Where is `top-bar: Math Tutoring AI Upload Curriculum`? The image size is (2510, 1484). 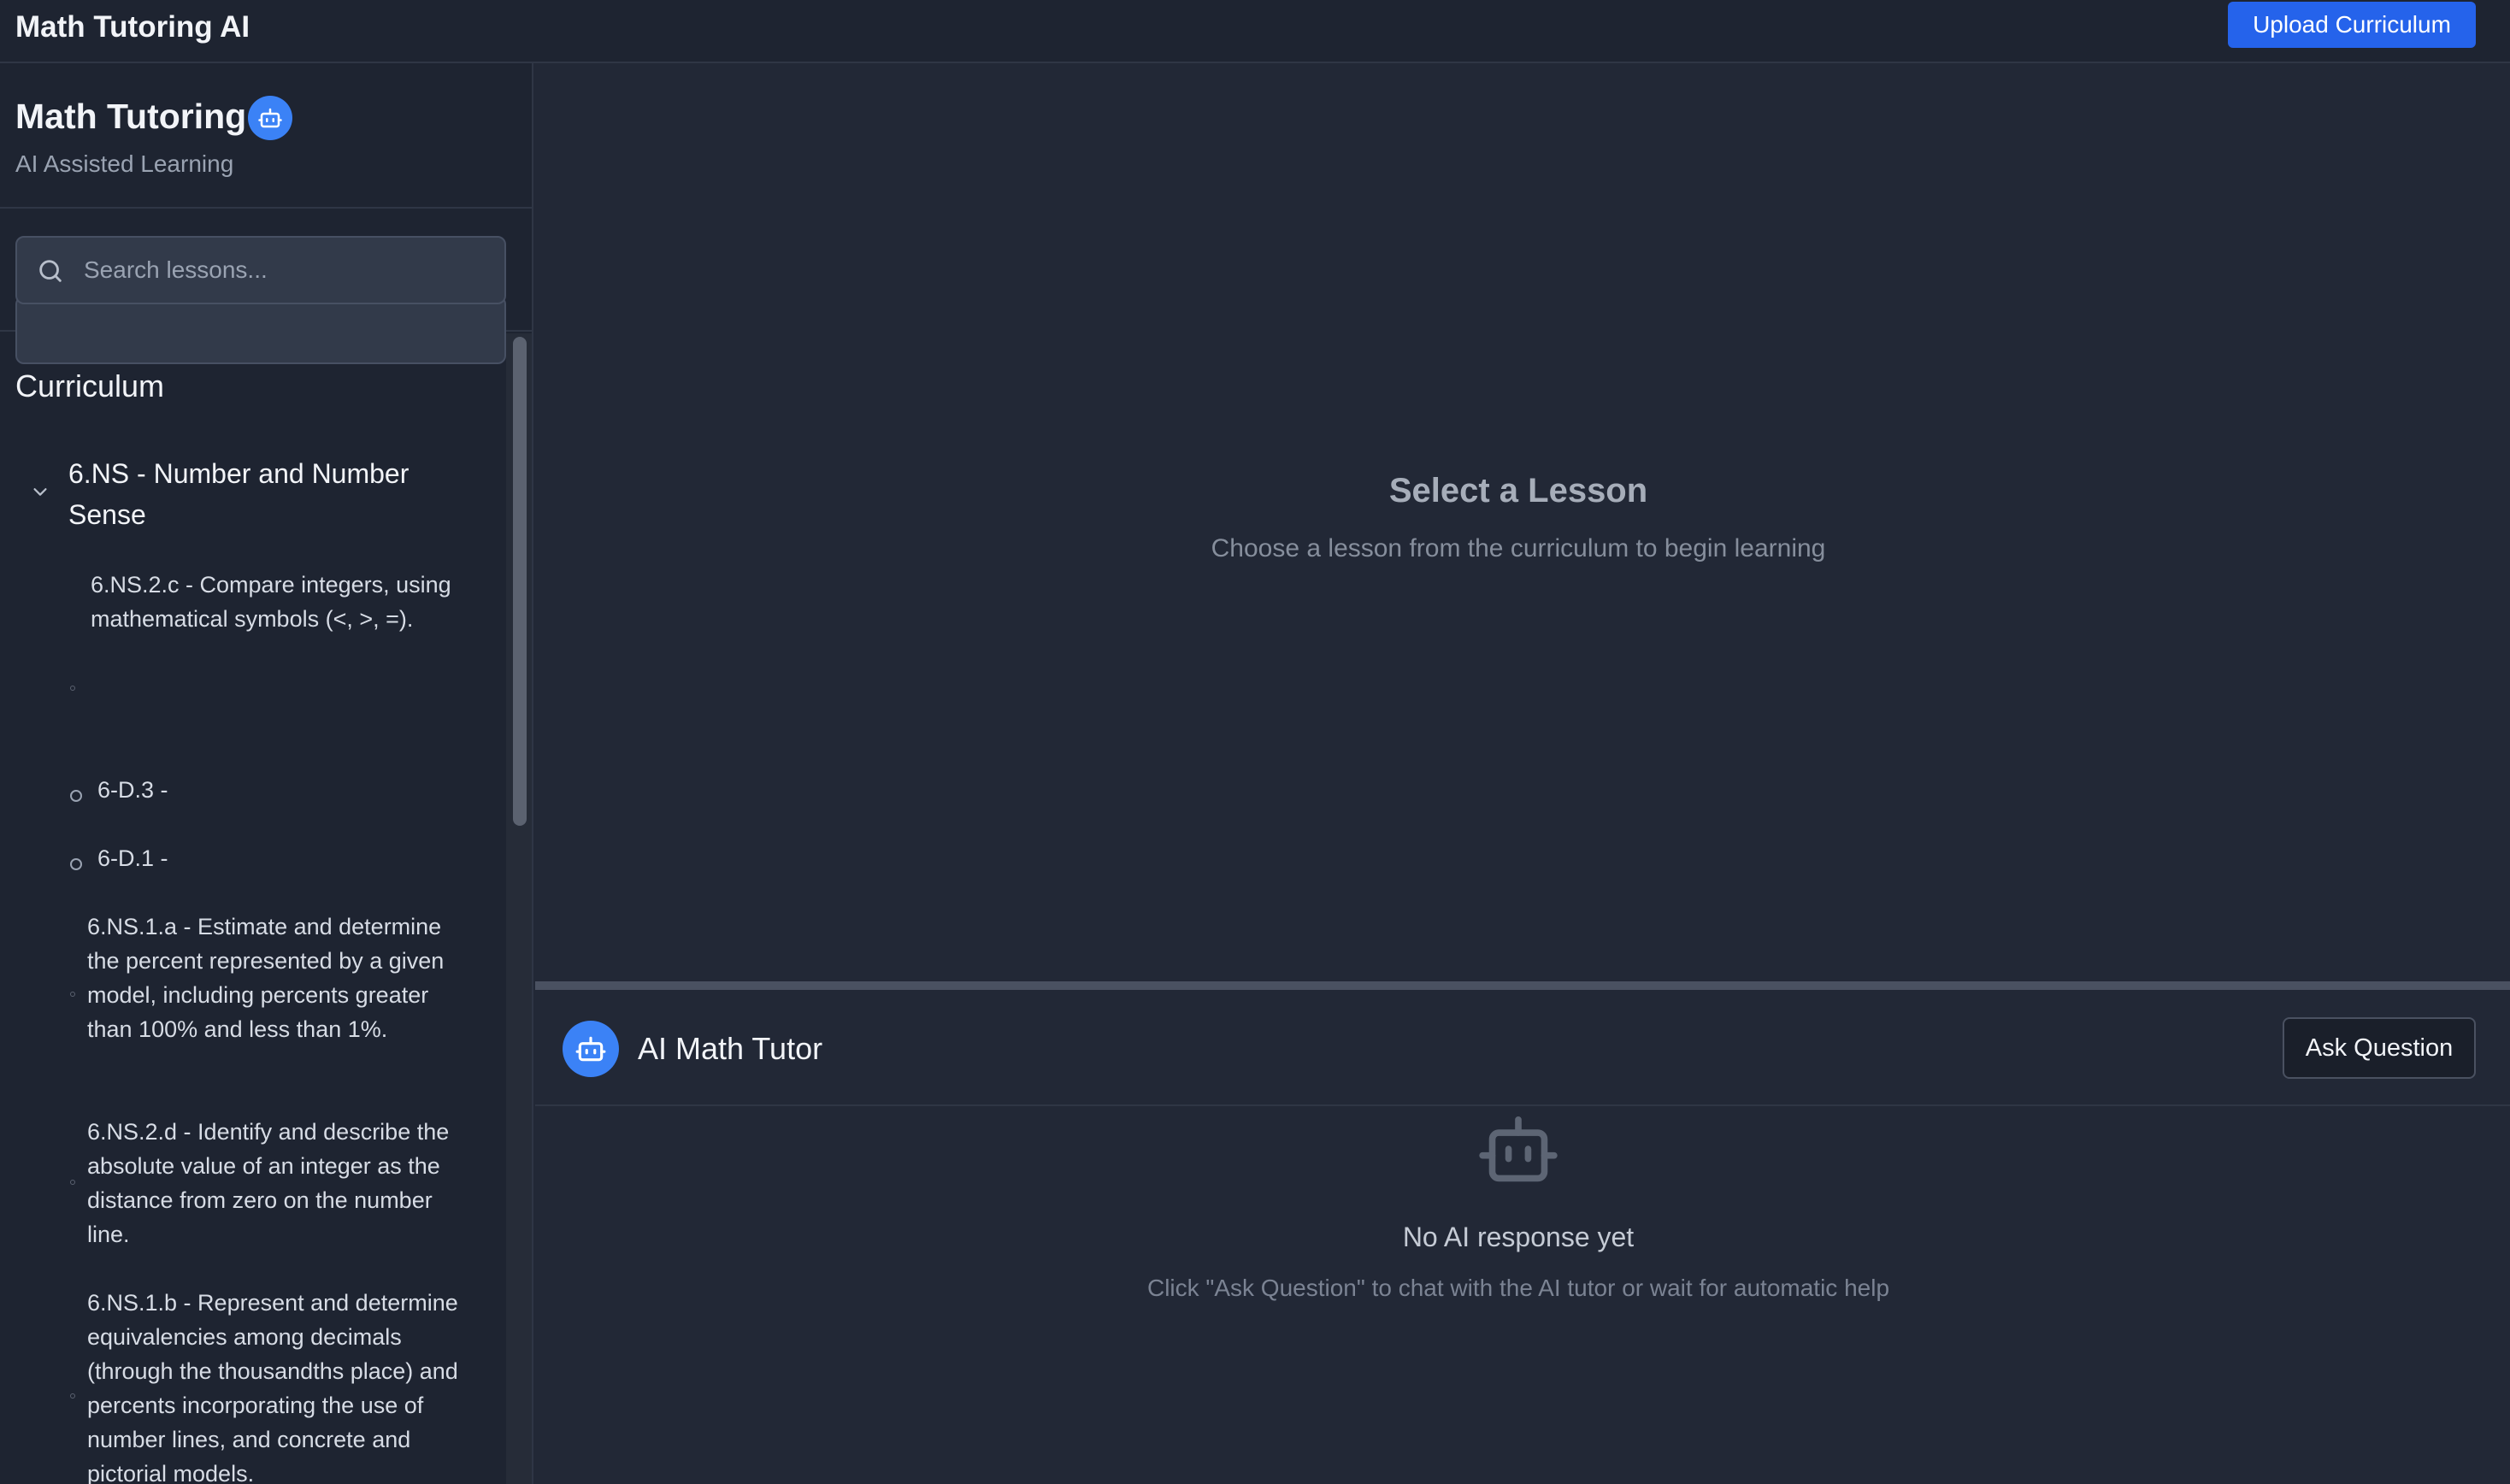
top-bar: Math Tutoring AI Upload Curriculum is located at coordinates (1255, 31).